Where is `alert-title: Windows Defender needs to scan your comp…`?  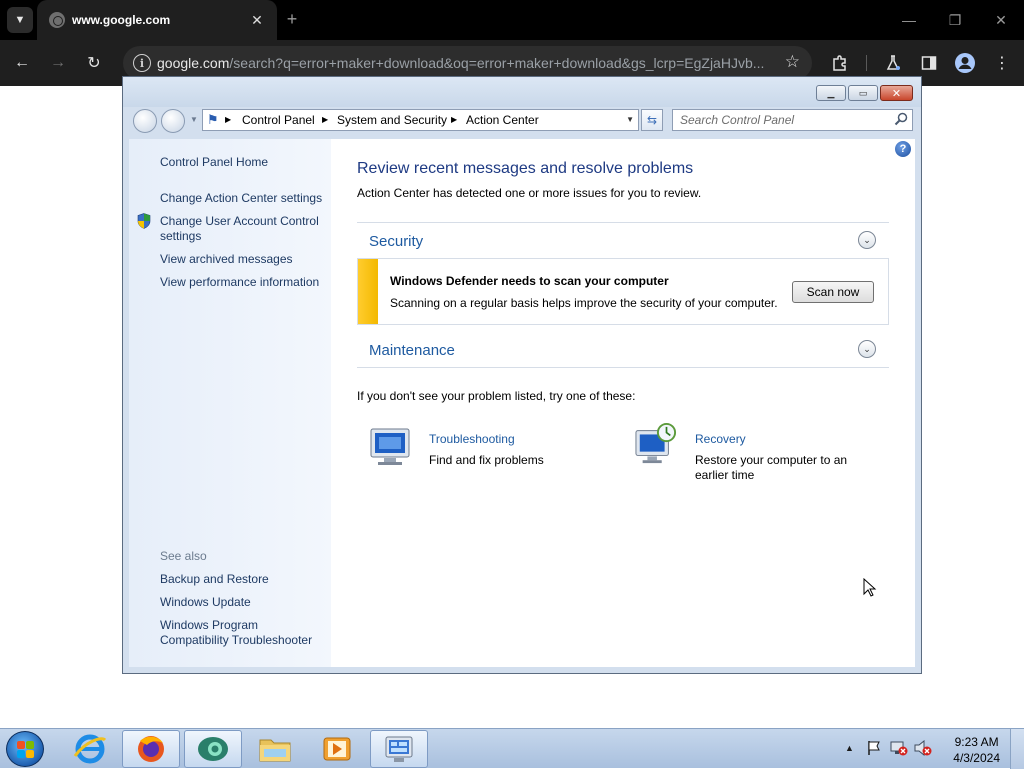
alert-title: Windows Defender needs to scan your comp… is located at coordinates (529, 281).